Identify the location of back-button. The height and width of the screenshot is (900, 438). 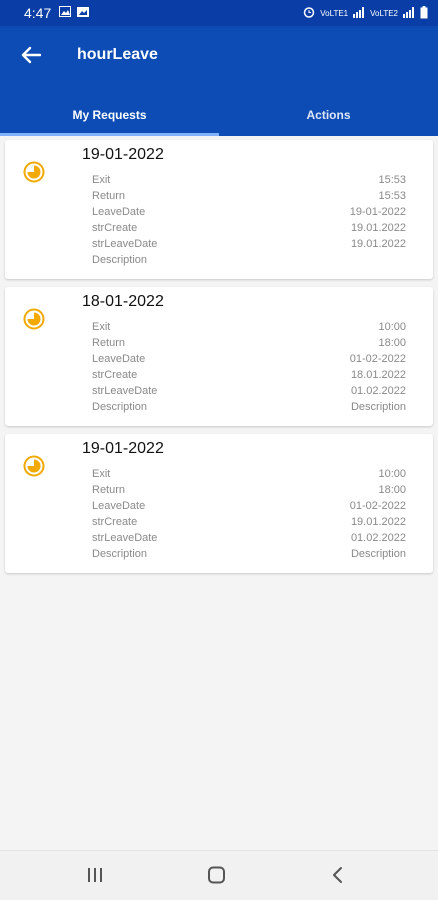
(31, 57).